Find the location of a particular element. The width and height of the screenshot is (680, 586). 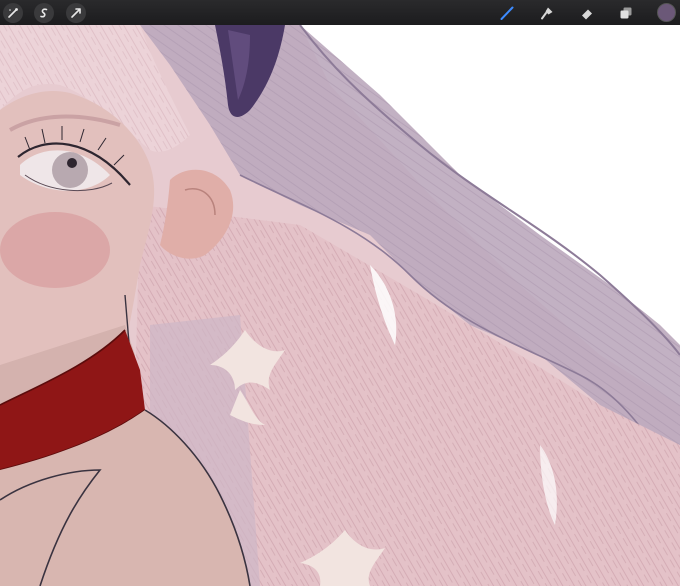

transform-icon is located at coordinates (76, 13).